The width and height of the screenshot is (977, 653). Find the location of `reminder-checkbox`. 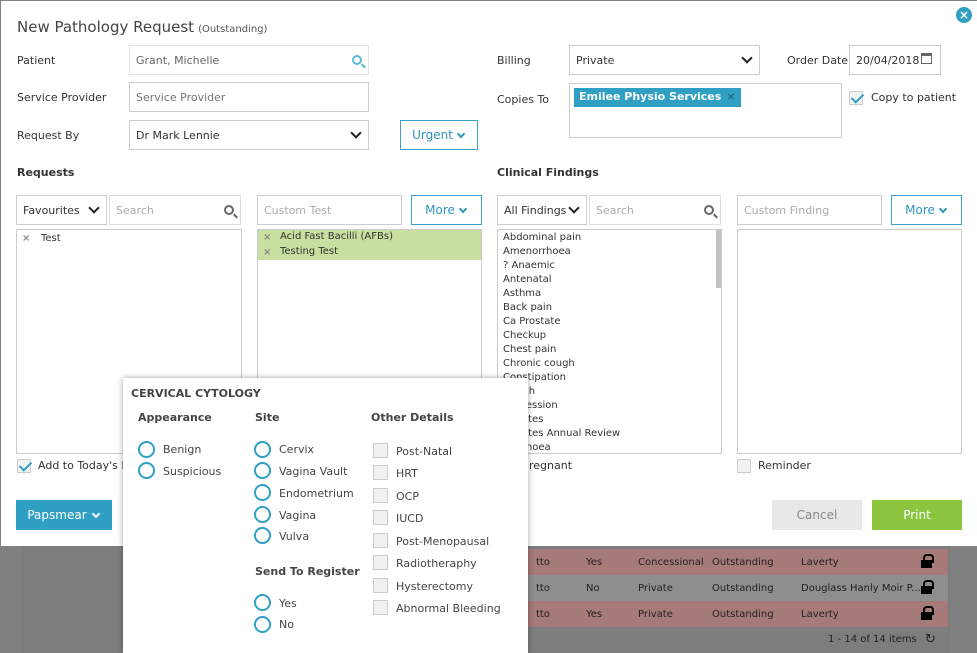

reminder-checkbox is located at coordinates (744, 466).